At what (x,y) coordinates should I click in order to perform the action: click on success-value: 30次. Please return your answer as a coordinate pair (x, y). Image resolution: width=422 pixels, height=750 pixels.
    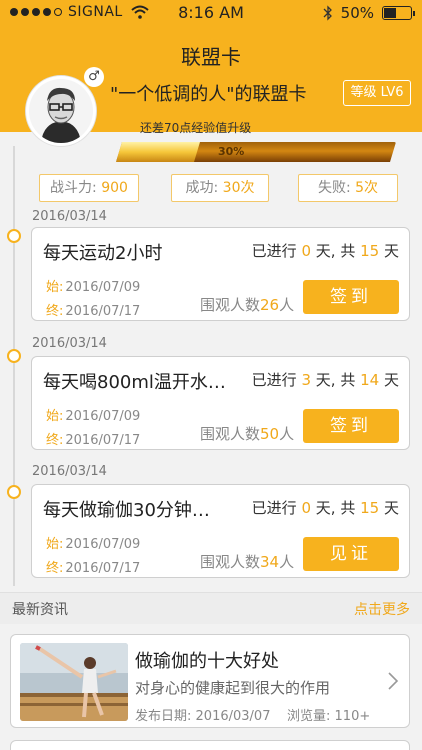
    Looking at the image, I should click on (238, 188).